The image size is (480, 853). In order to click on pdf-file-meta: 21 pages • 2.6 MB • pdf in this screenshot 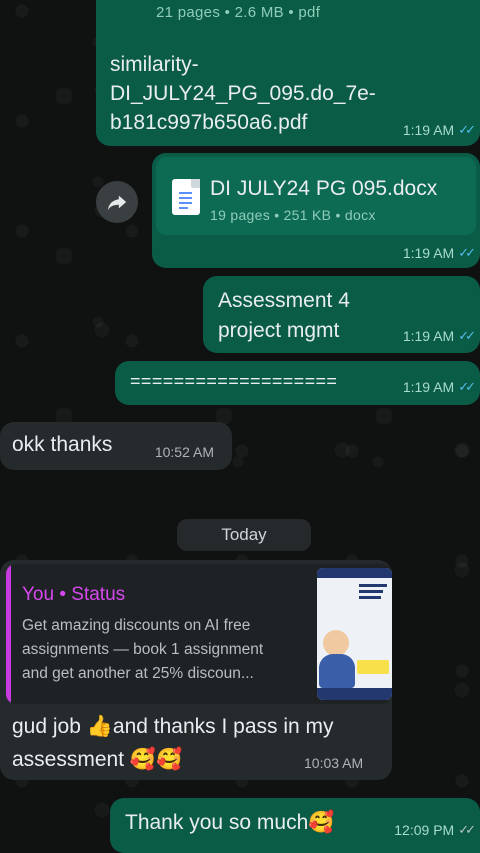, I will do `click(238, 12)`.